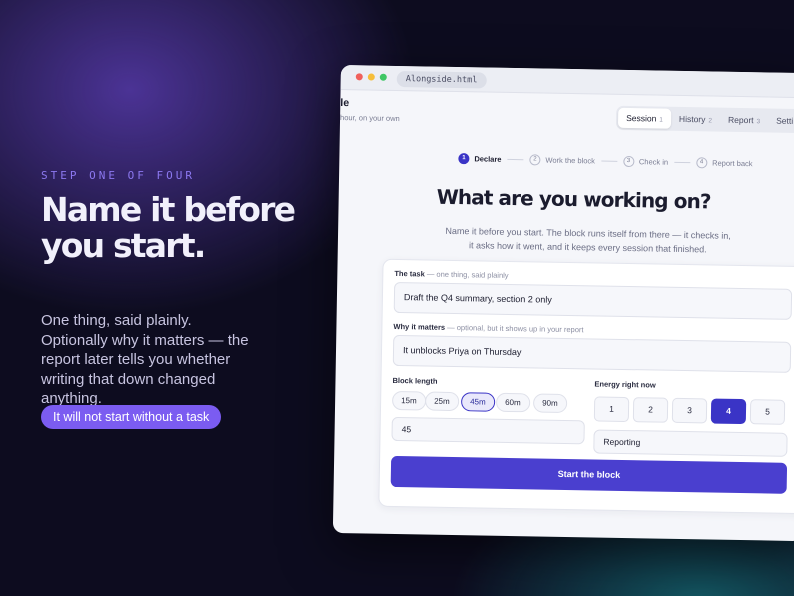 This screenshot has height=596, width=794. What do you see at coordinates (710, 121) in the screenshot?
I see `tab-shortcut: 2` at bounding box center [710, 121].